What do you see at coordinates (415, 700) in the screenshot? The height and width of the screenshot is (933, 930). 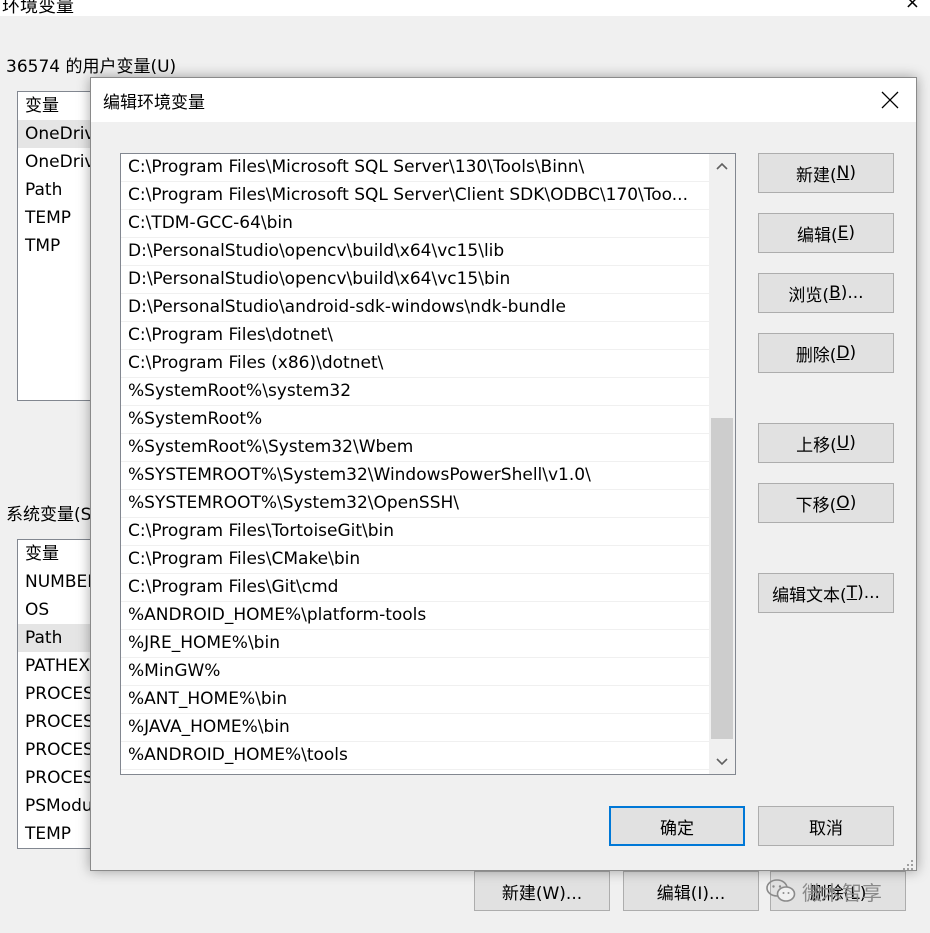 I see `path-row: %ANT_HOME%\bin` at bounding box center [415, 700].